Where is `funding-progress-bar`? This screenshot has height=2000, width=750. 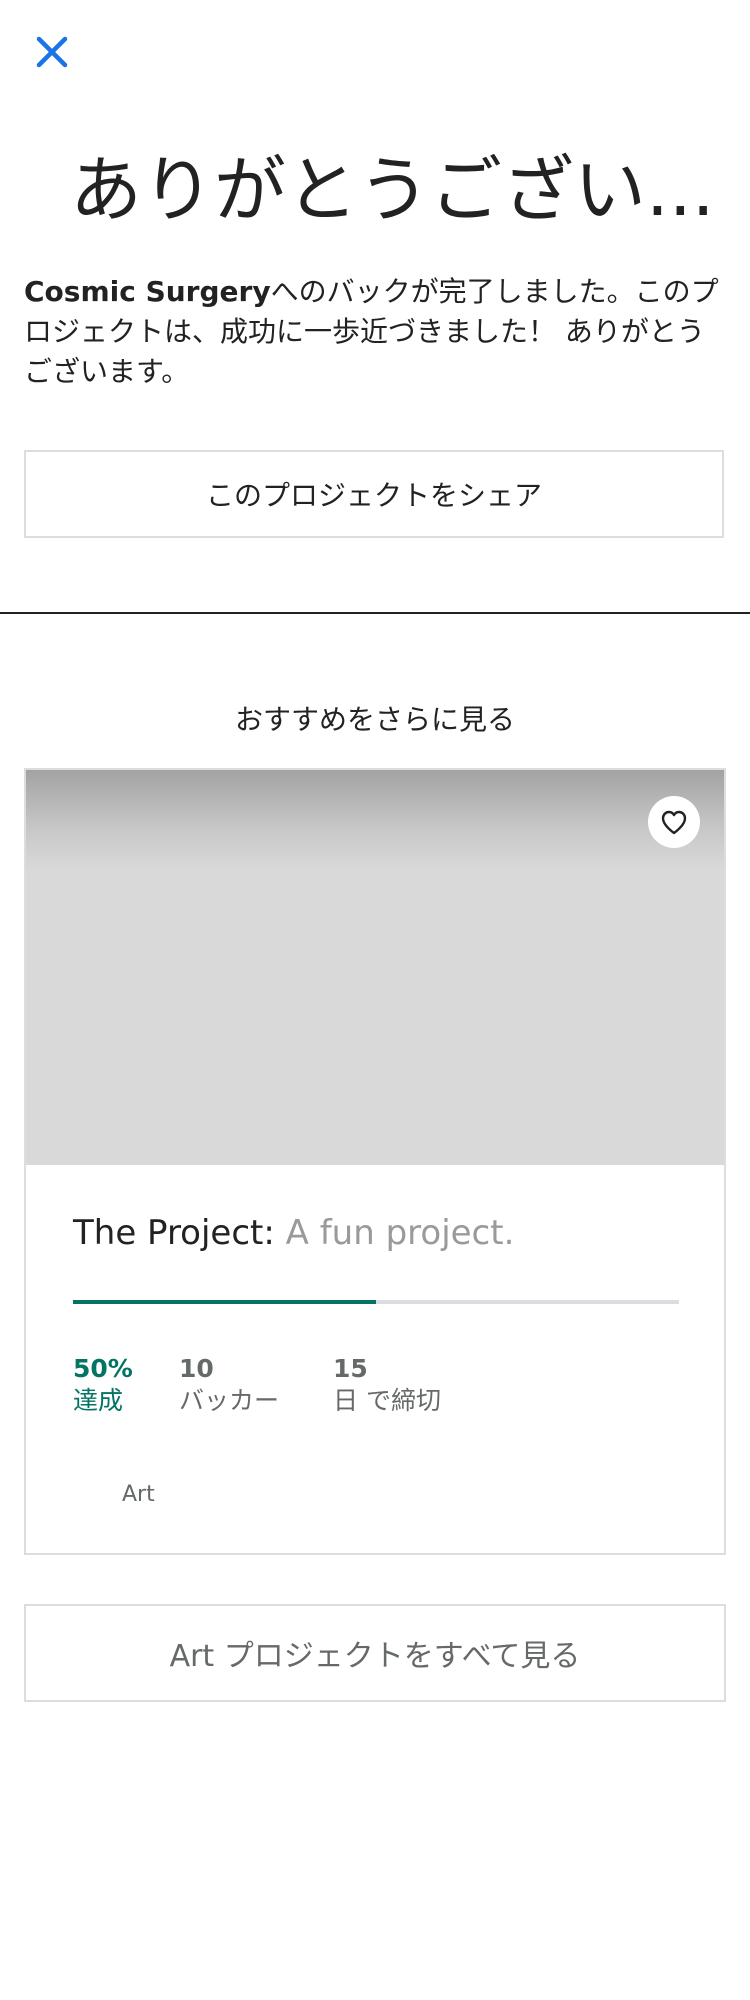 funding-progress-bar is located at coordinates (376, 1302).